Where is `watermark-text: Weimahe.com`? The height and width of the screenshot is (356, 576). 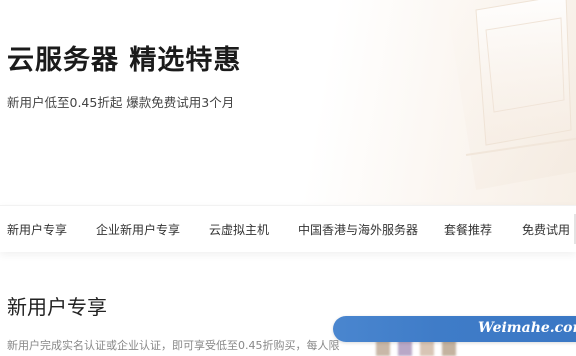 watermark-text: Weimahe.com is located at coordinates (527, 328).